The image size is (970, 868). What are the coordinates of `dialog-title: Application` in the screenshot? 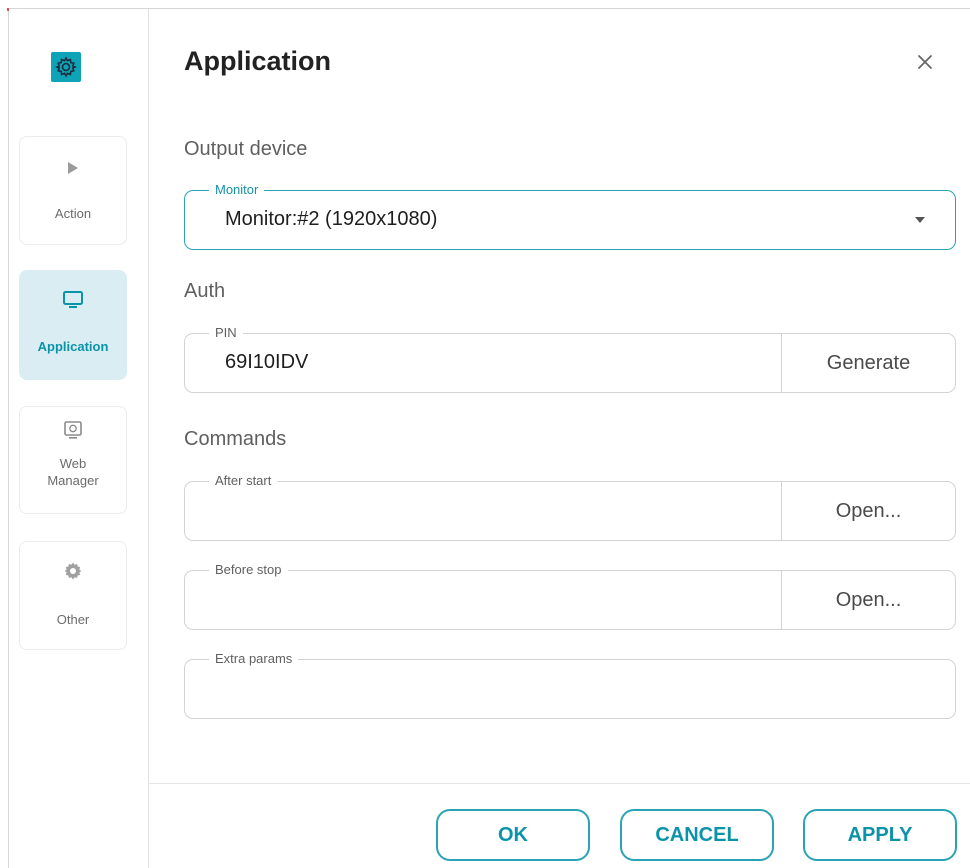 It's located at (257, 61).